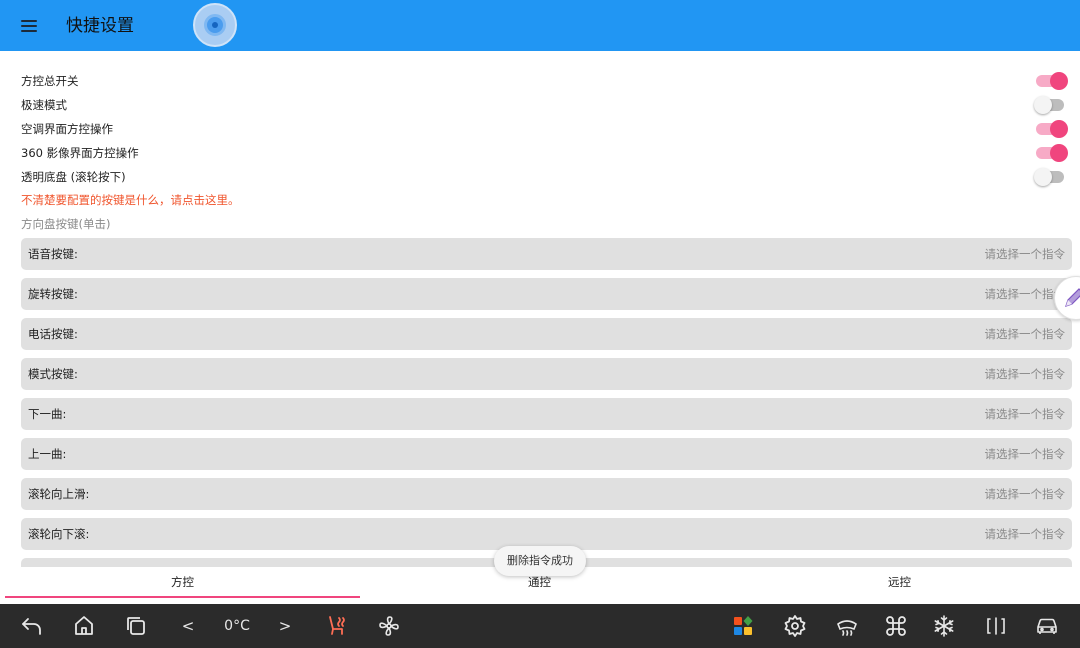 The height and width of the screenshot is (648, 1080). I want to click on app-bar: 快捷设置, so click(540, 25).